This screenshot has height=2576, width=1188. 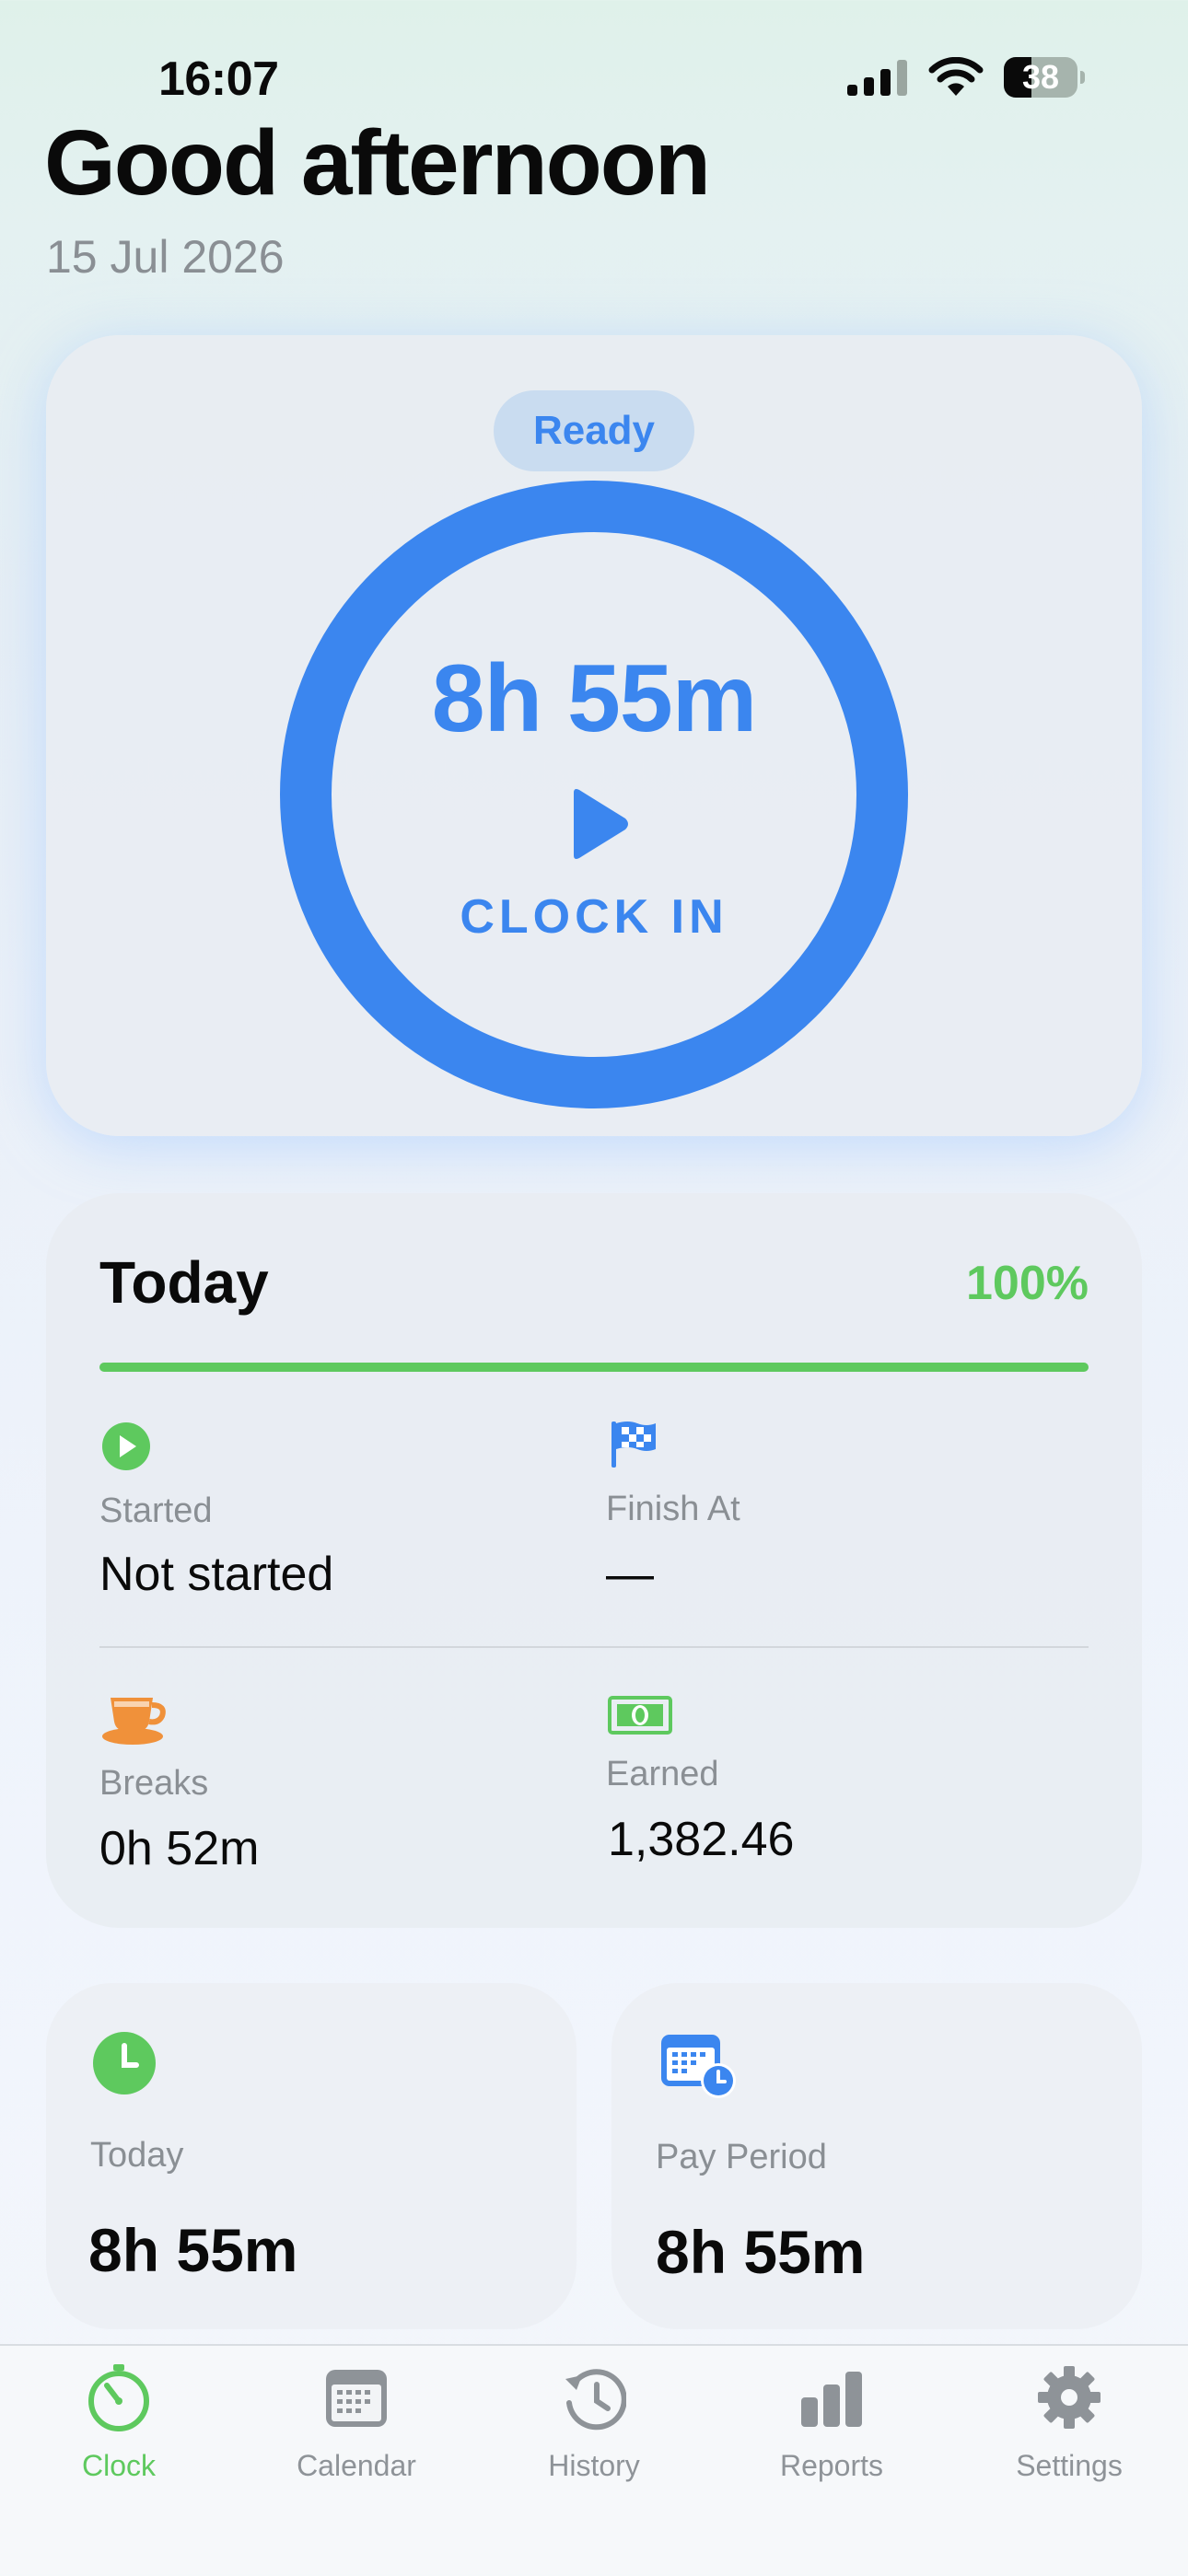 I want to click on stat-value-started: Not started, so click(x=216, y=1574).